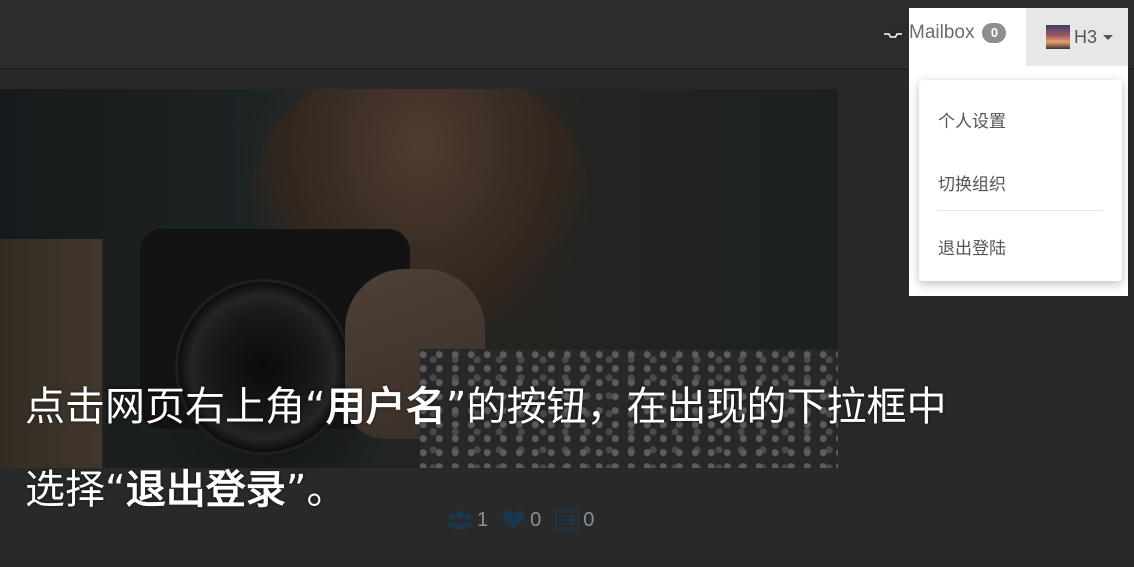 The height and width of the screenshot is (567, 1134). I want to click on user-menu-button: H3, so click(1077, 37).